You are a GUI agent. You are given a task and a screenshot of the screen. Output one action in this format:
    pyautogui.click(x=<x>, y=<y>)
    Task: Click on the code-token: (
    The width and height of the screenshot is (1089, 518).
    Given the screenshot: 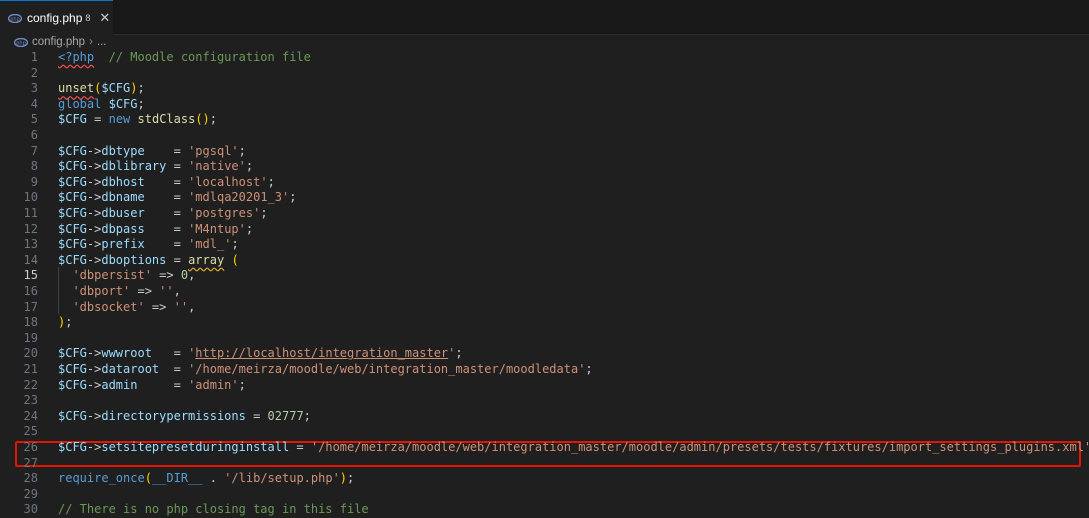 What is the action you would take?
    pyautogui.click(x=235, y=259)
    